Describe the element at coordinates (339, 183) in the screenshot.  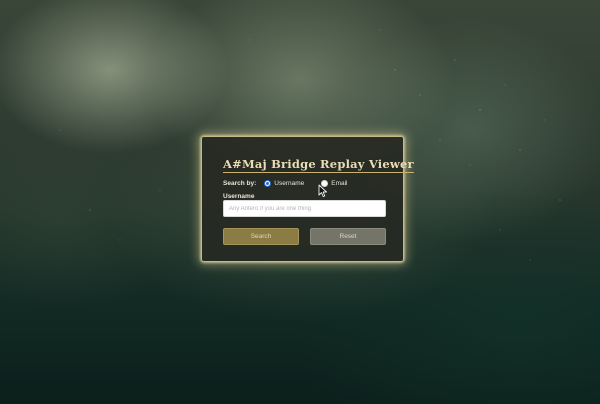
I see `radio-email-label: Email` at that location.